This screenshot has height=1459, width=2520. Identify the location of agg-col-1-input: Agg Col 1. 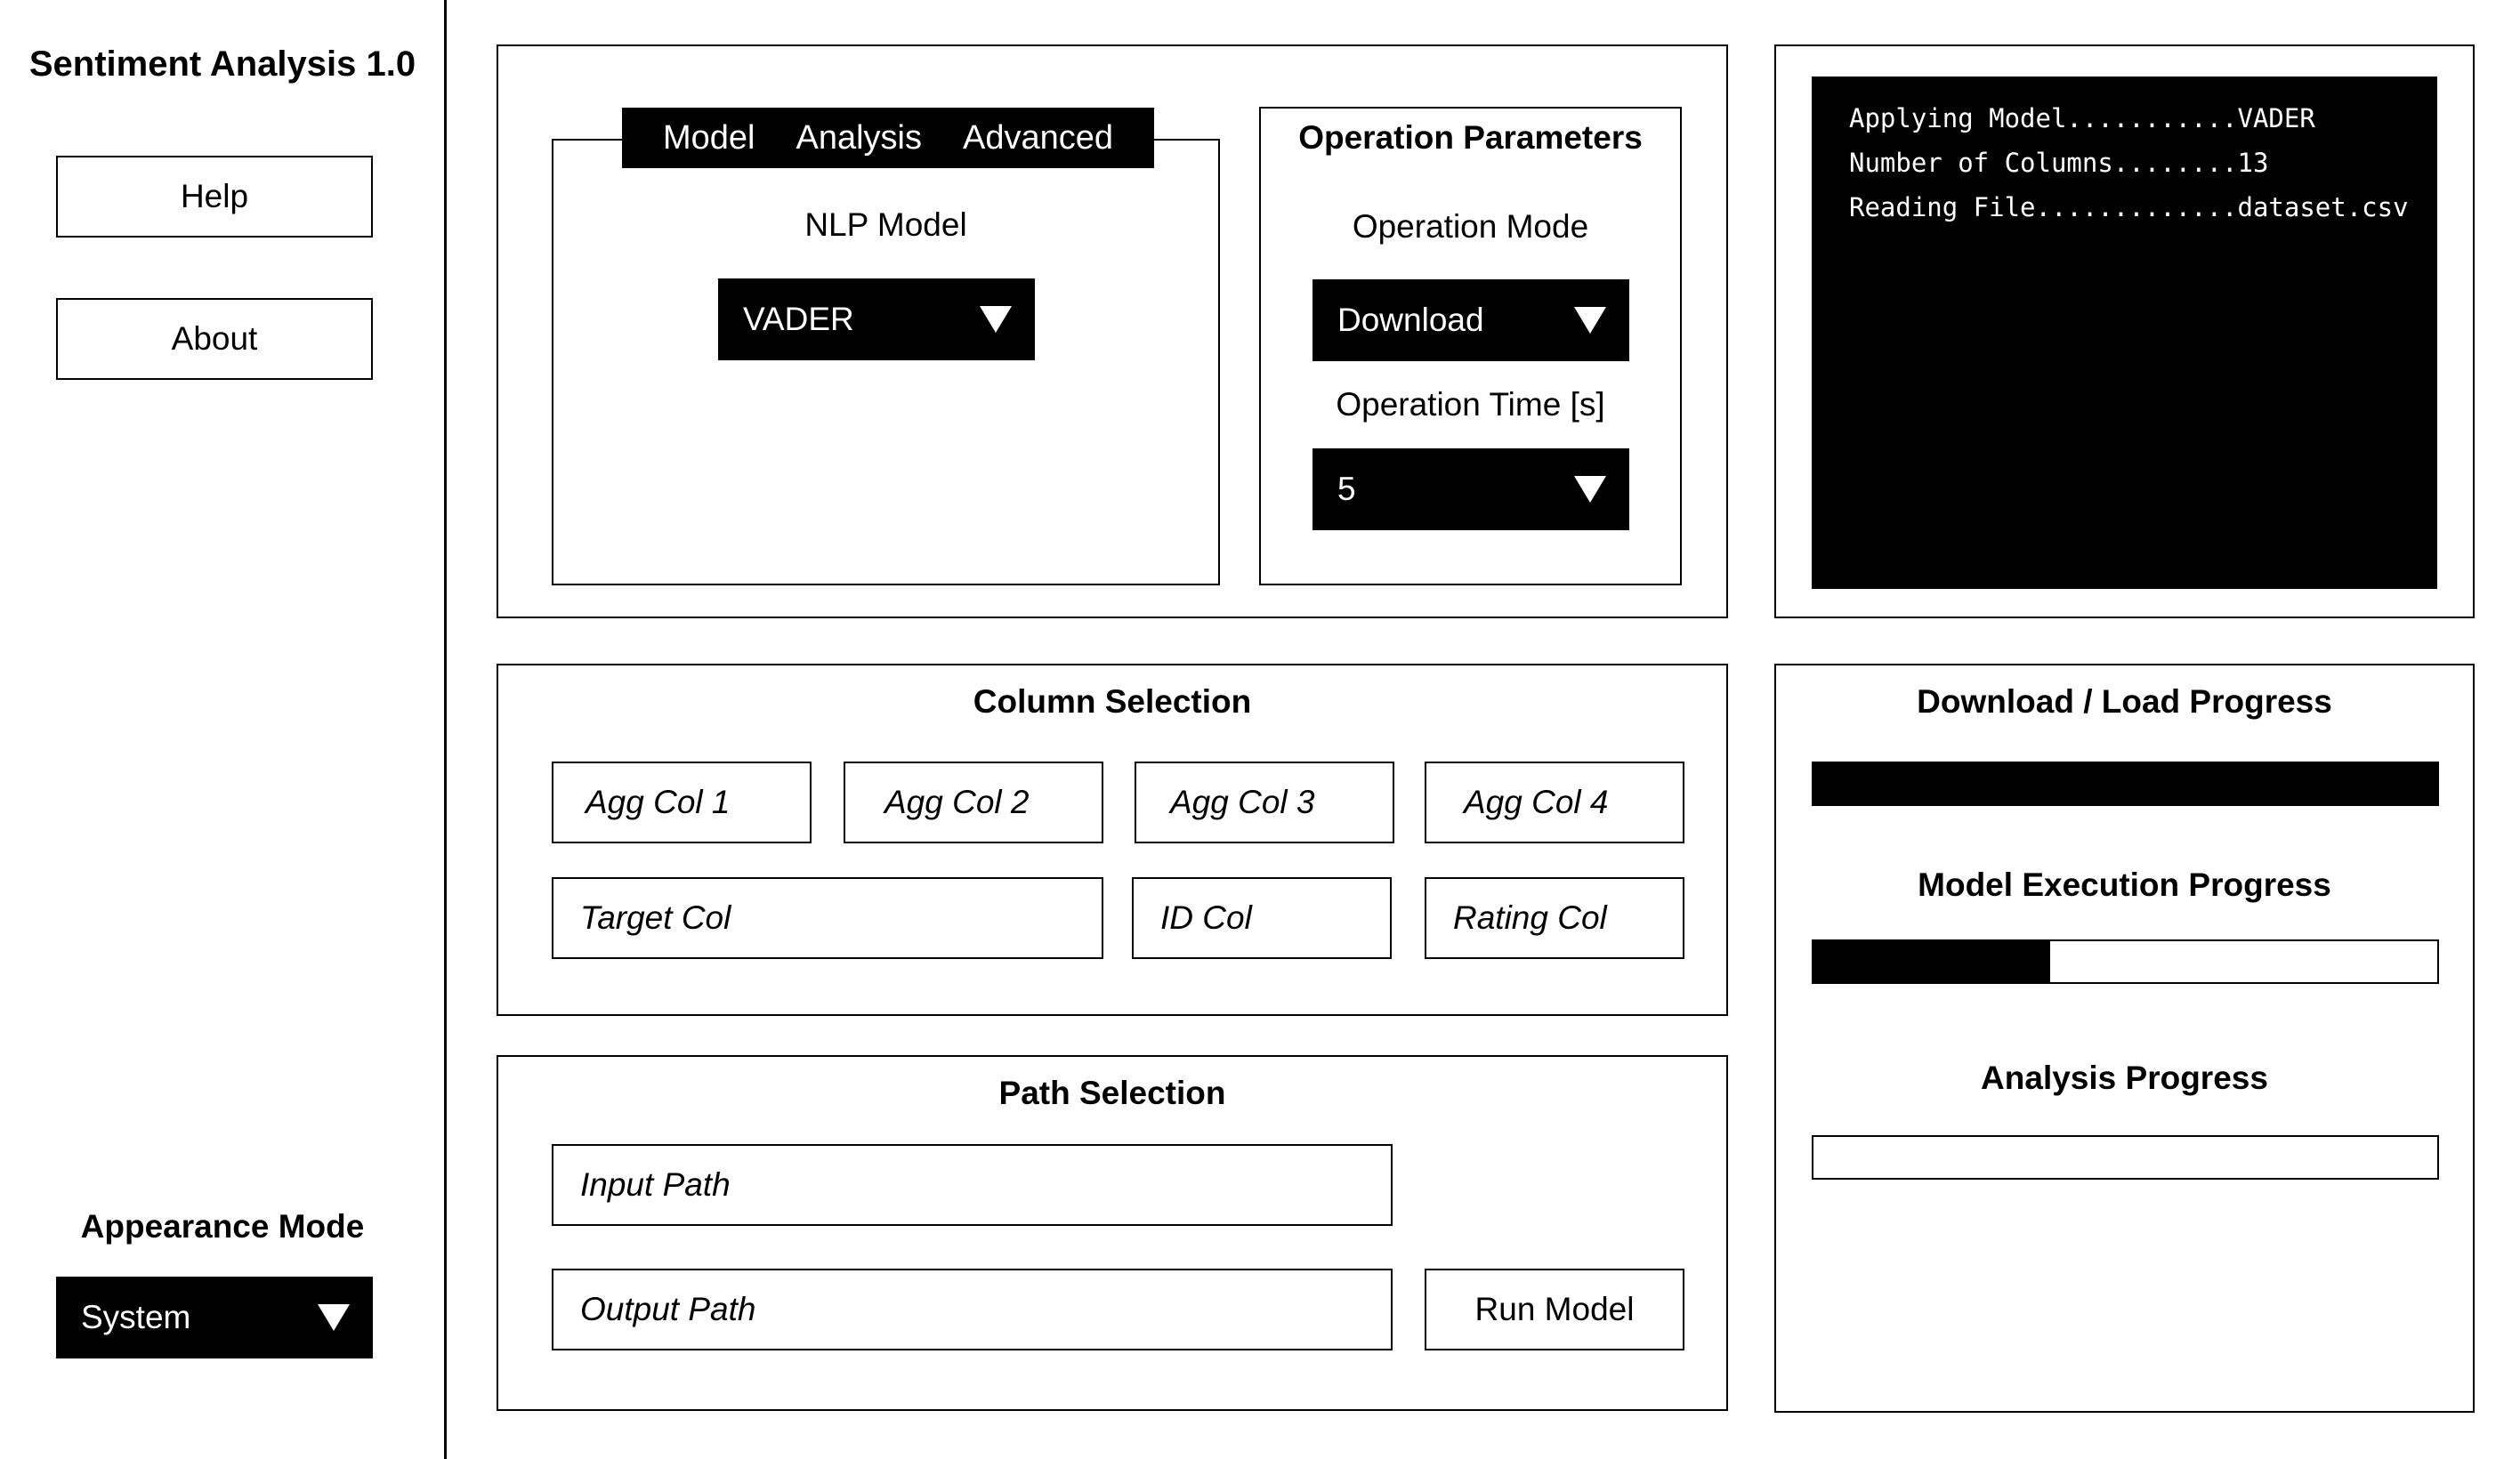
(682, 802).